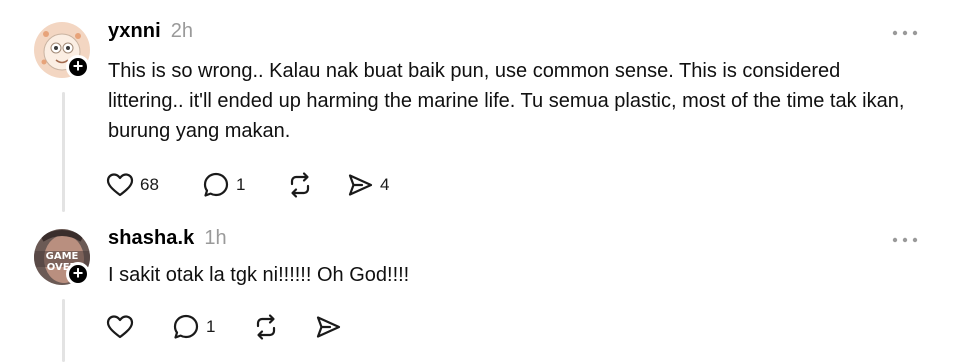  Describe the element at coordinates (181, 31) in the screenshot. I see `timestamp: 2h` at that location.